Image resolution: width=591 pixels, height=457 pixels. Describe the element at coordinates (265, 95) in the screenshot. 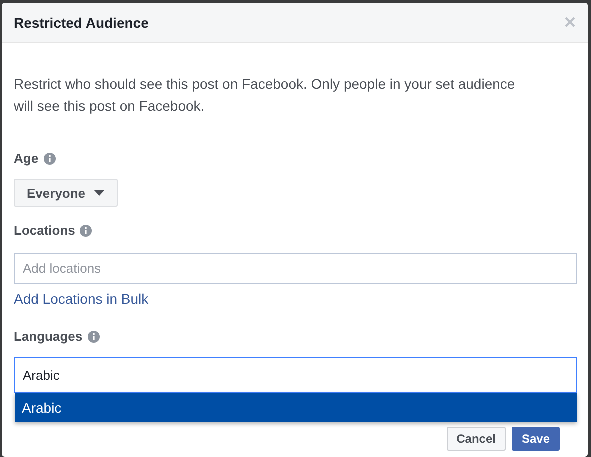

I see `description-text: Restrict who should see this post on Facebook. Only people in your set audience will see this post on Facebook.` at that location.